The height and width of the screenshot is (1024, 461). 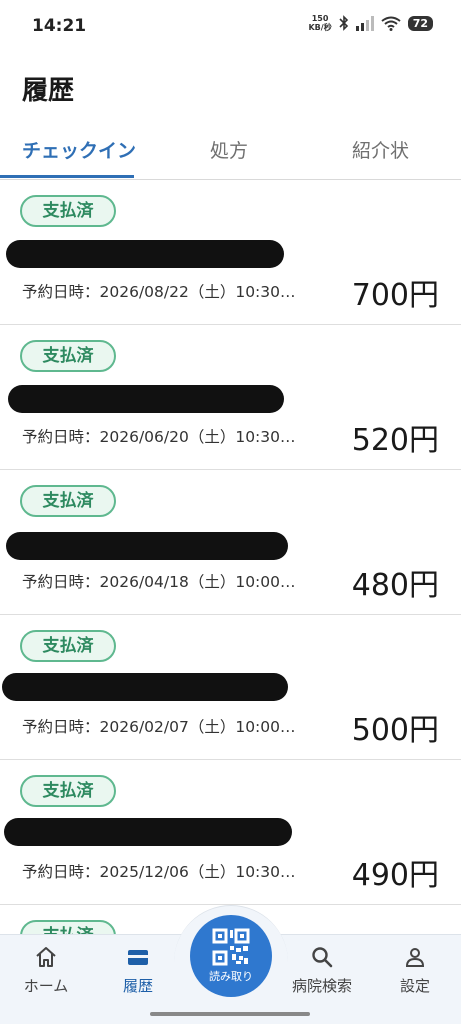 What do you see at coordinates (322, 970) in the screenshot?
I see `nav-hospital-search: 病院検索` at bounding box center [322, 970].